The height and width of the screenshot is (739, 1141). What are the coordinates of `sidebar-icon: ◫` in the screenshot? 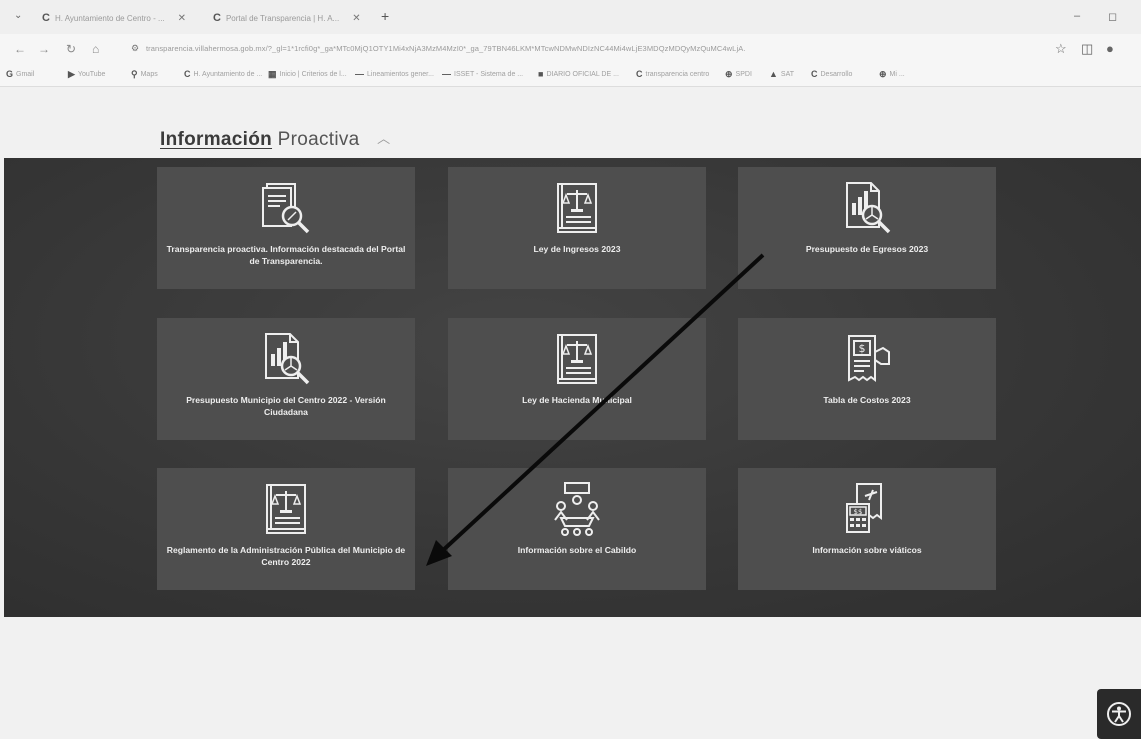 It's located at (1087, 49).